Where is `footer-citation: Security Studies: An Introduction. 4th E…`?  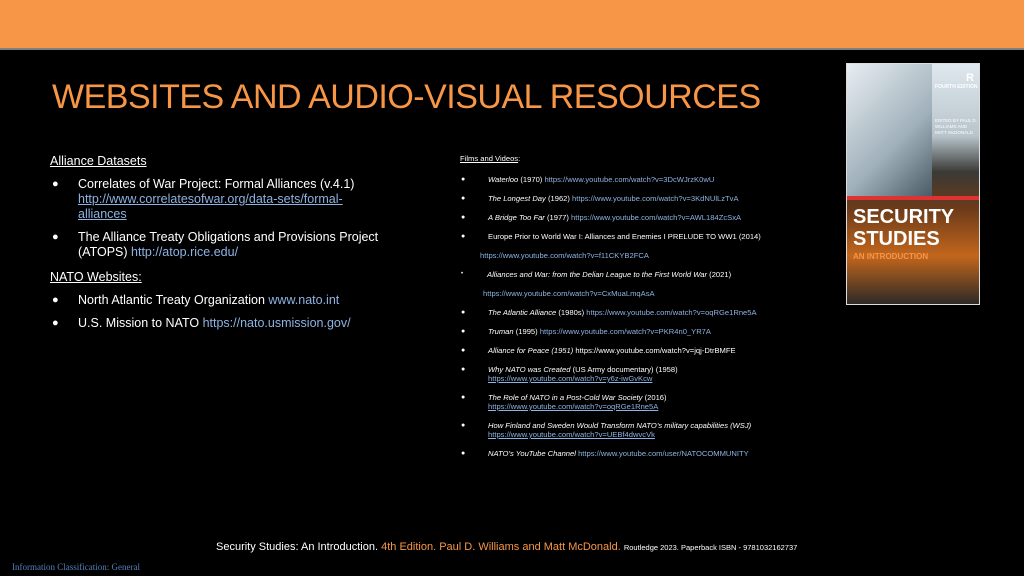 footer-citation: Security Studies: An Introduction. 4th E… is located at coordinates (506, 547).